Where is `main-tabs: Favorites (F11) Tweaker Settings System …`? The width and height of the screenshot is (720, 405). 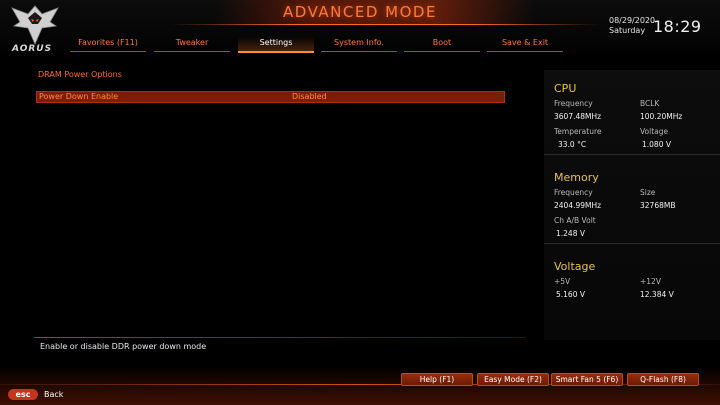
main-tabs: Favorites (F11) Tweaker Settings System … is located at coordinates (320, 45).